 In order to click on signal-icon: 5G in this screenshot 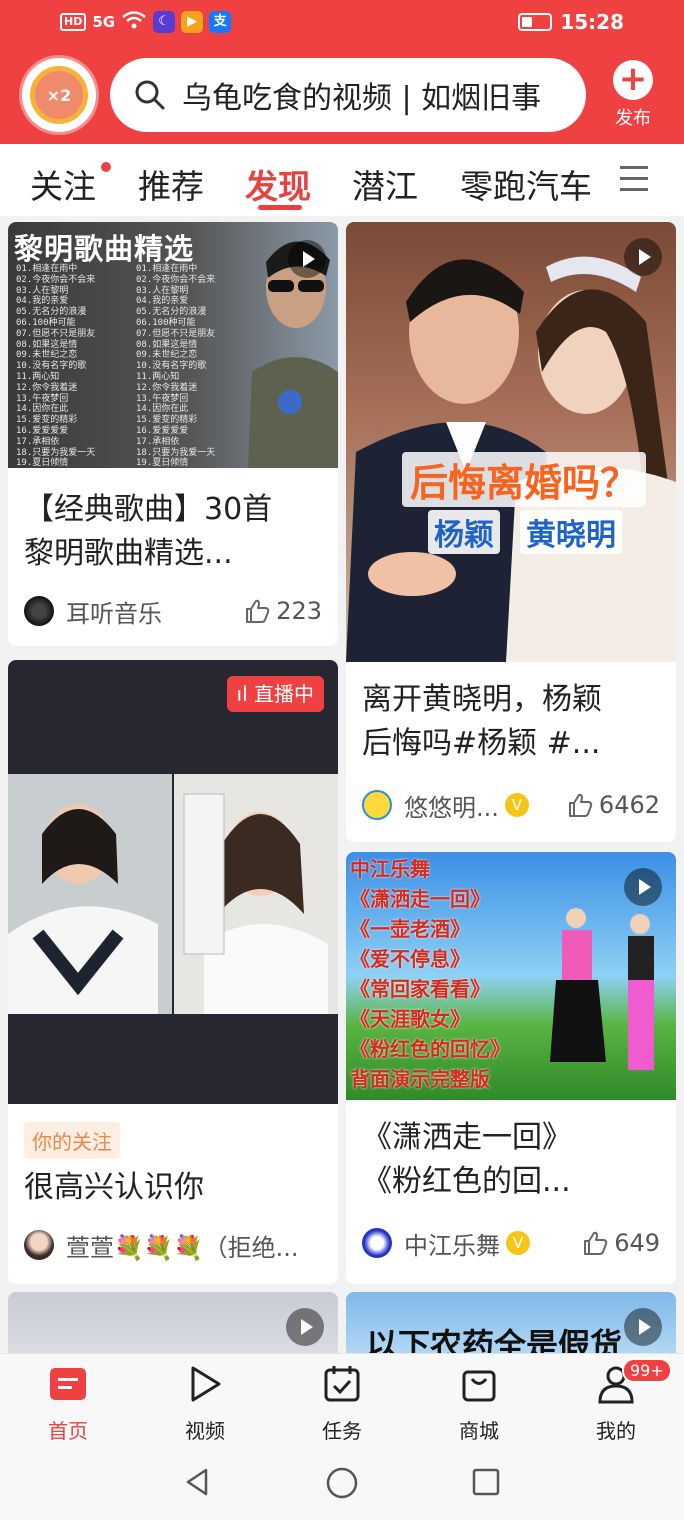, I will do `click(104, 22)`.